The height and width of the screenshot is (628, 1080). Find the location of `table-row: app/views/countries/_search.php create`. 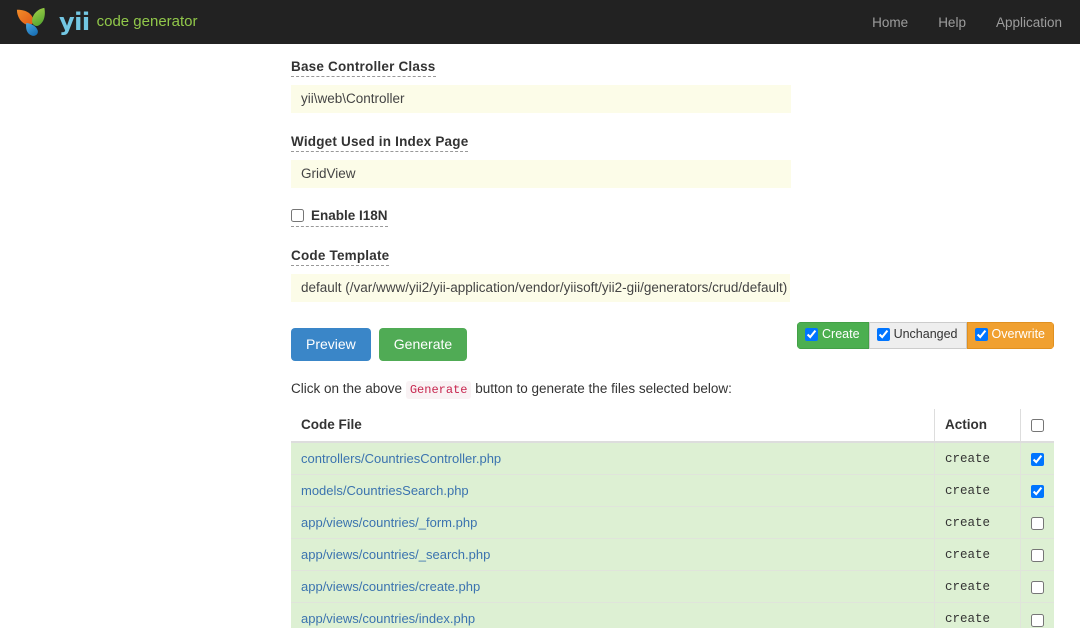

table-row: app/views/countries/_search.php create is located at coordinates (672, 555).